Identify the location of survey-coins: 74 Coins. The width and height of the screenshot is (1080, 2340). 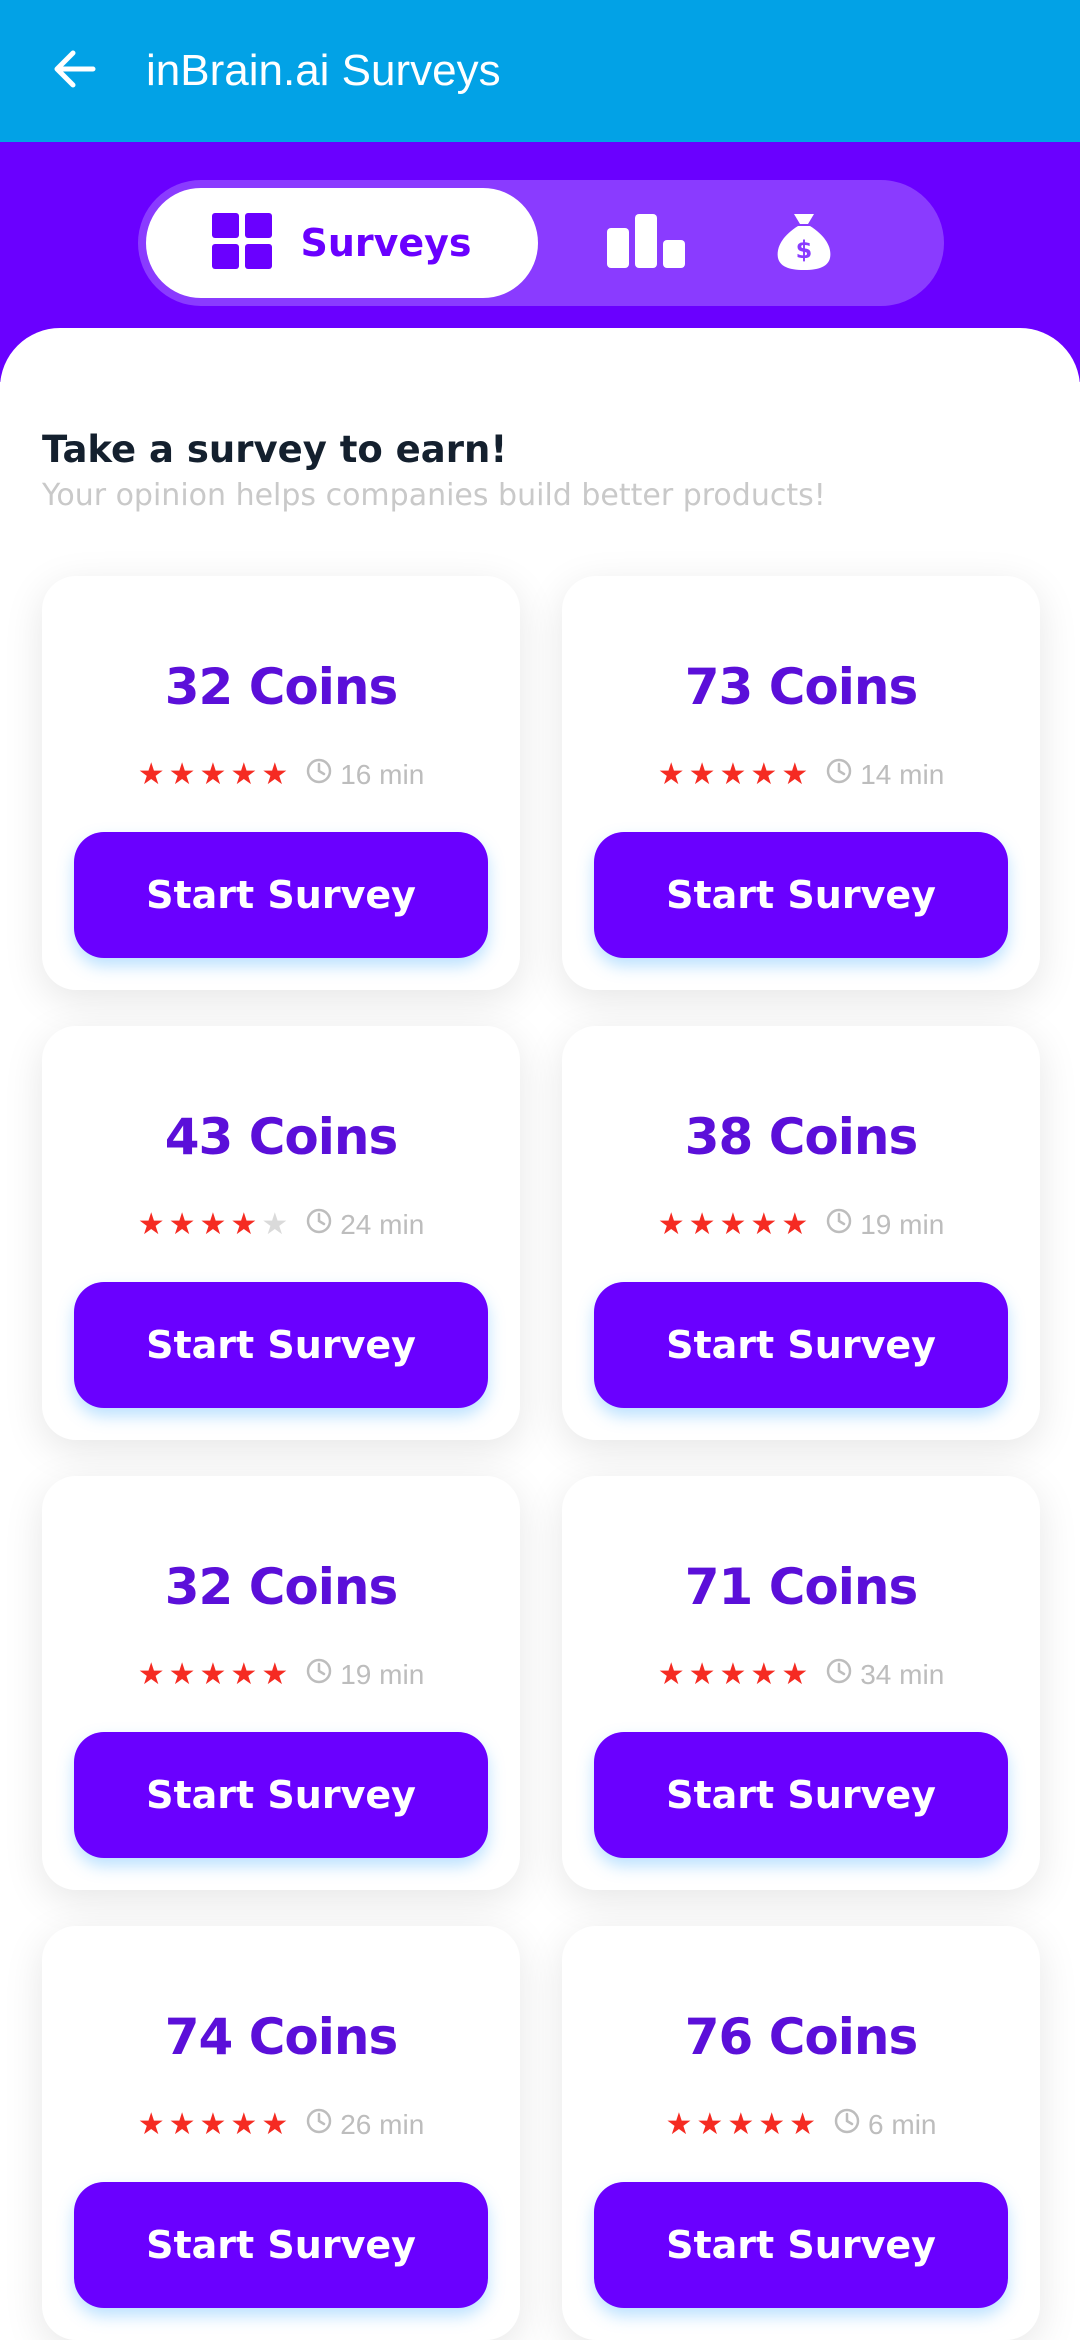
(281, 2037).